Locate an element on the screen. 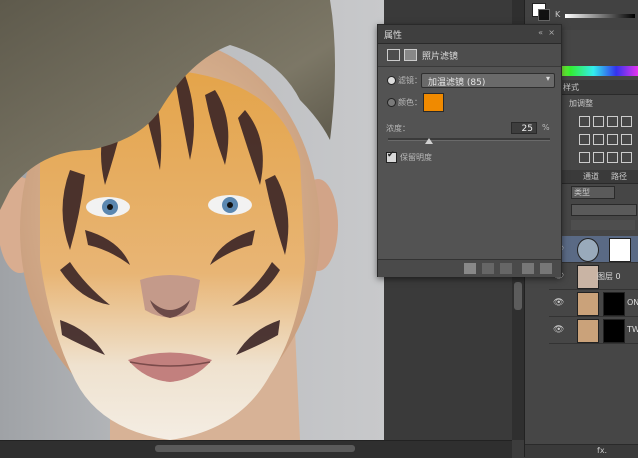 The image size is (638, 458). view-previous-icon is located at coordinates (488, 268).